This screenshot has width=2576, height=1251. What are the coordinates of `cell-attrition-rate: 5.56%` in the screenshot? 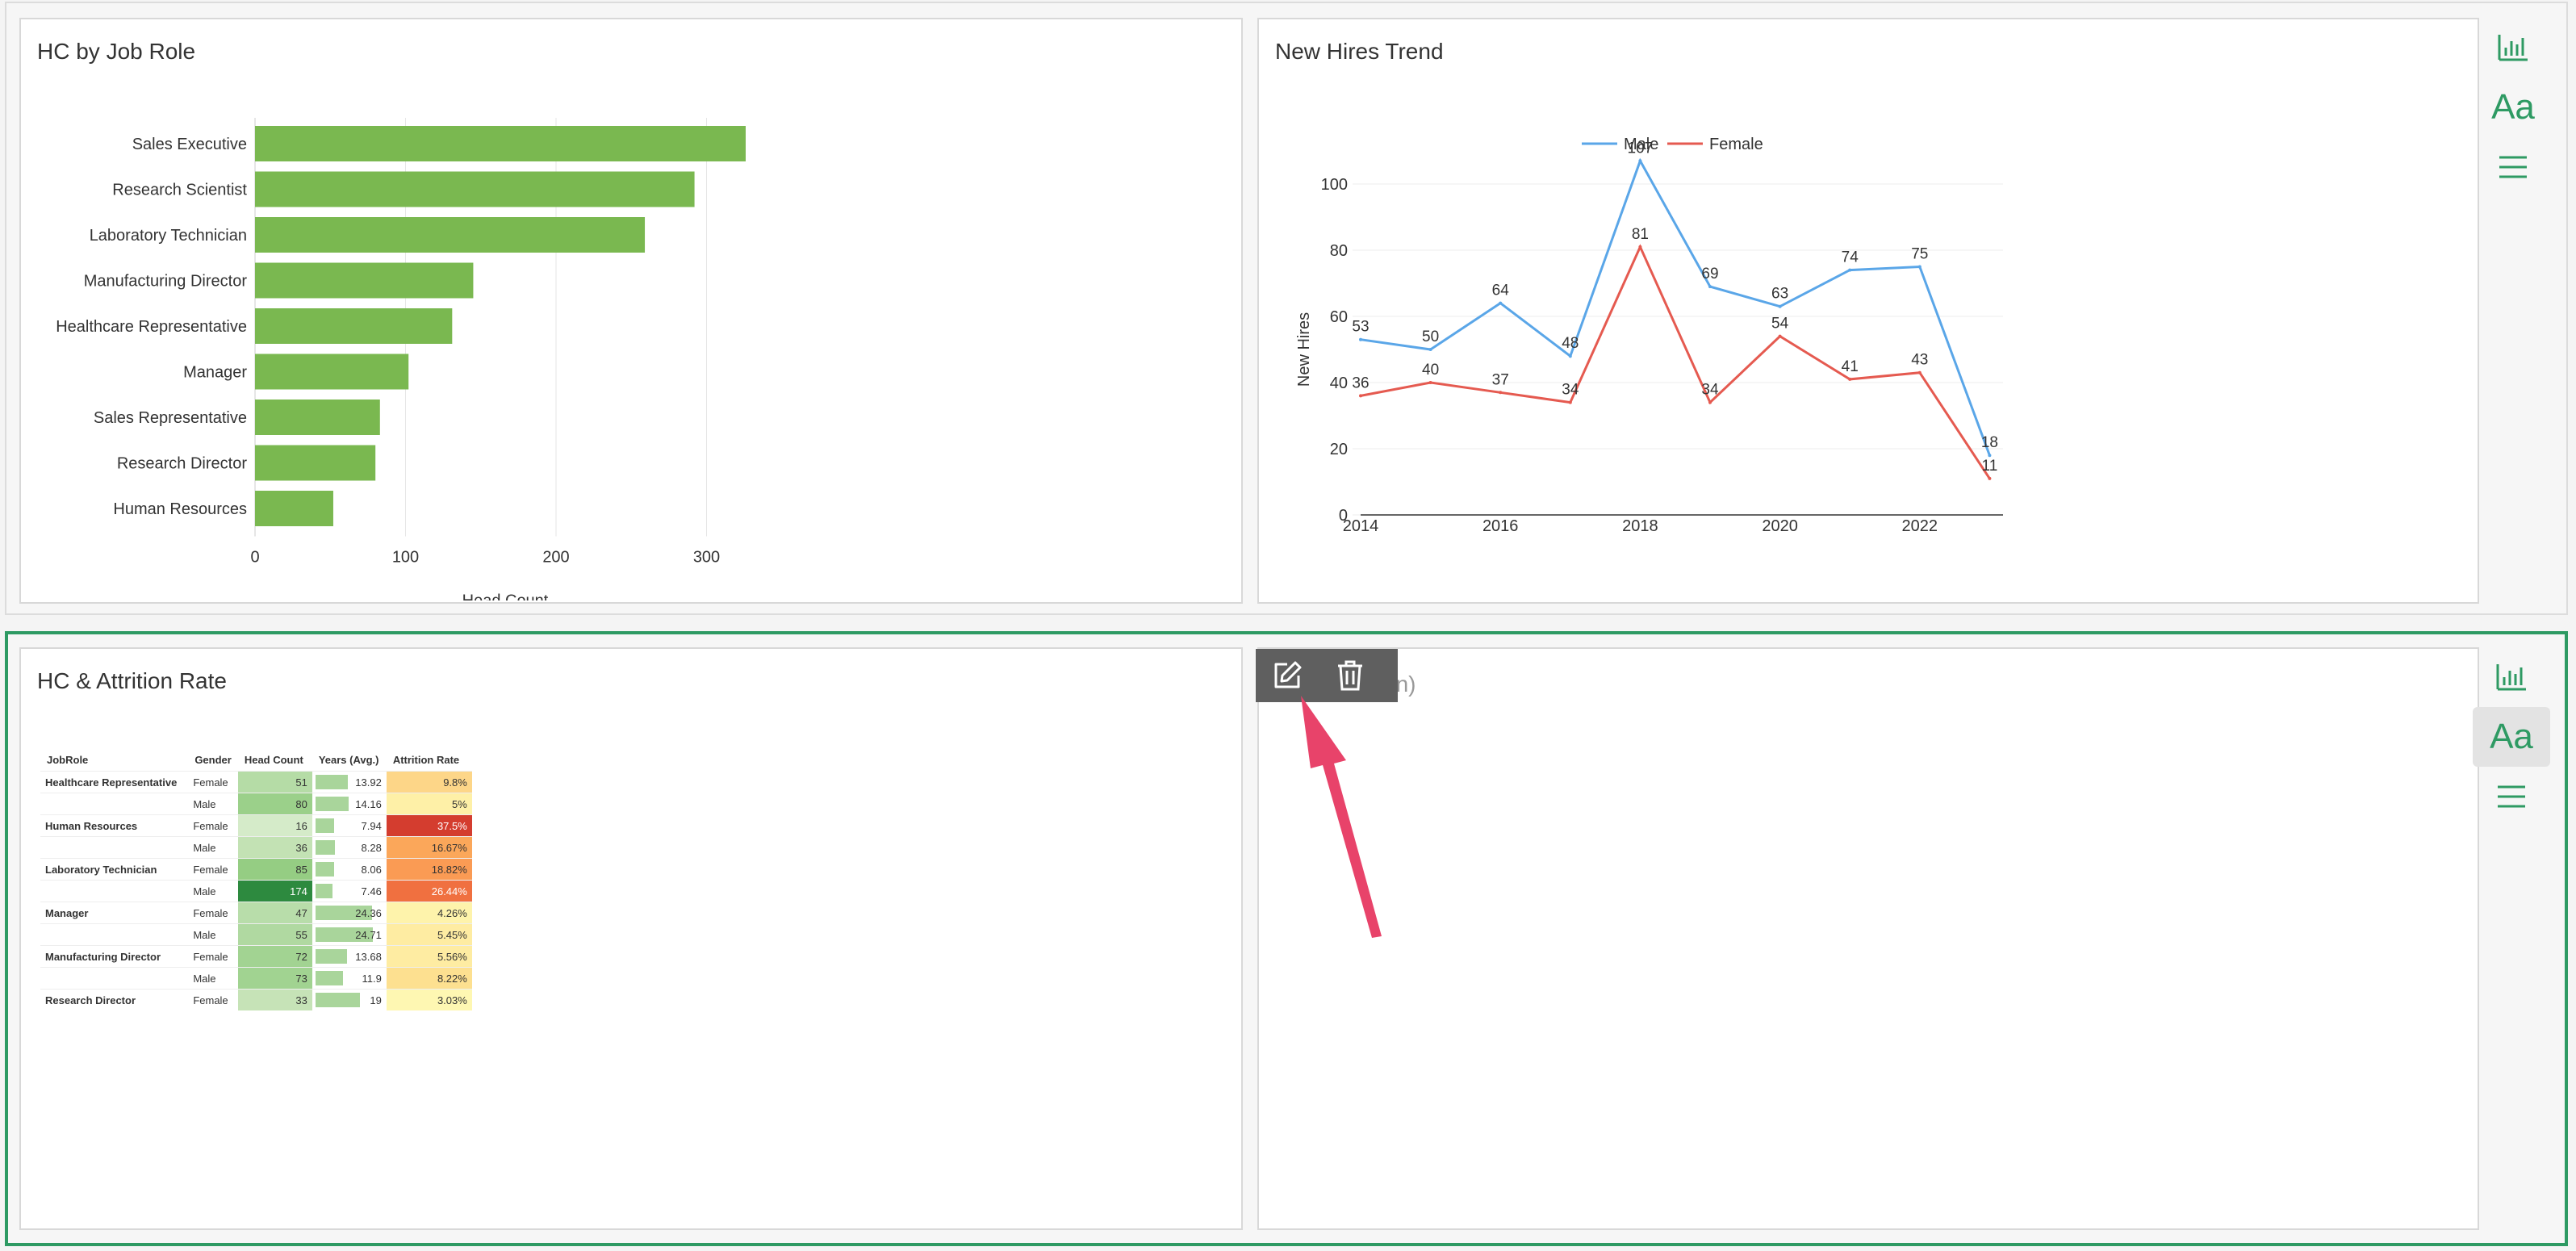 It's located at (429, 956).